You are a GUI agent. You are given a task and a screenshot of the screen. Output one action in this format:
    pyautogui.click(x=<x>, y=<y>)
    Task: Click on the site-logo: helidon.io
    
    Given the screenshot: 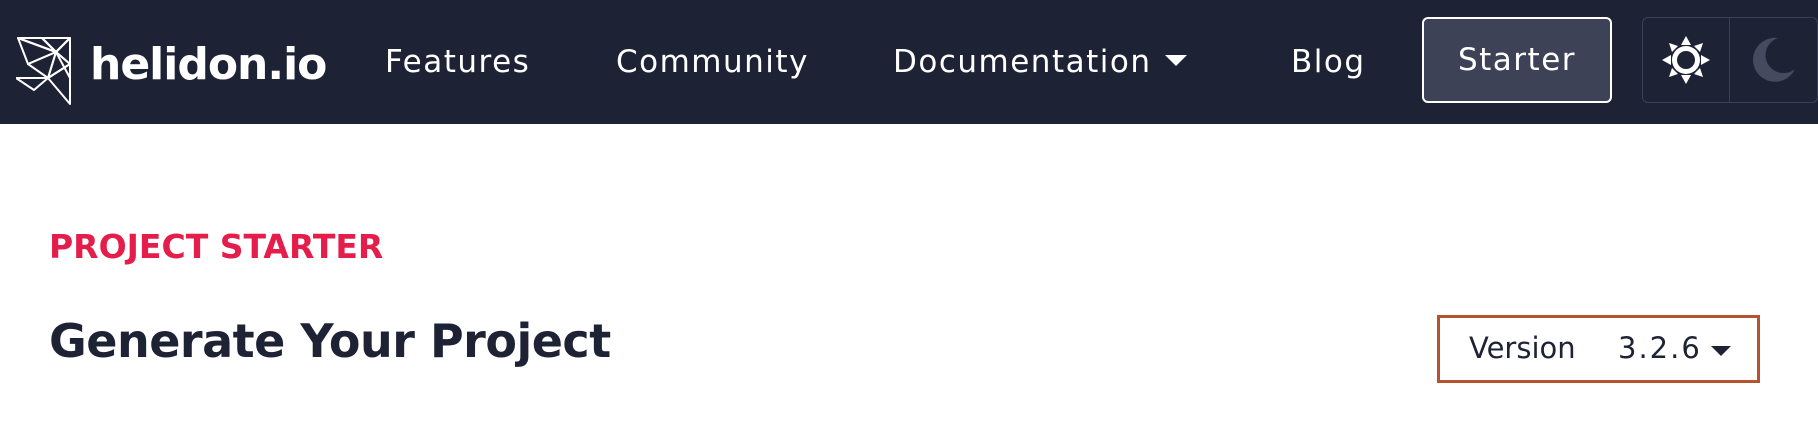 What is the action you would take?
    pyautogui.click(x=171, y=68)
    